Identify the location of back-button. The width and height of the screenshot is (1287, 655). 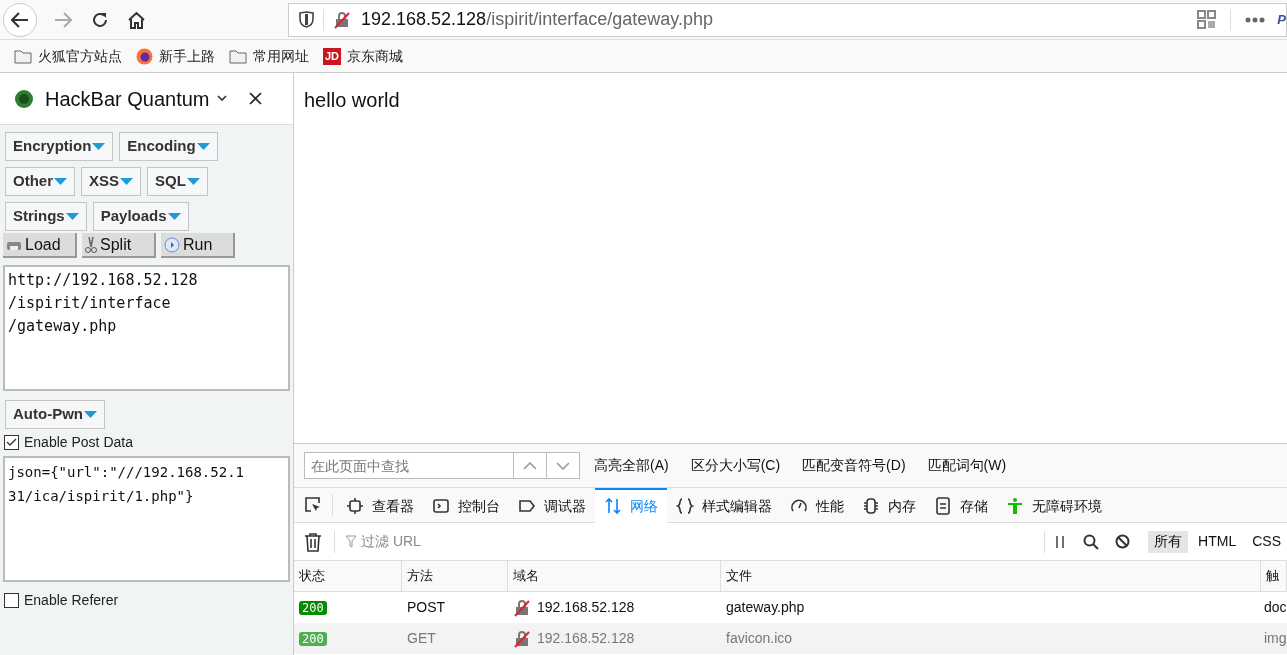
(20, 19).